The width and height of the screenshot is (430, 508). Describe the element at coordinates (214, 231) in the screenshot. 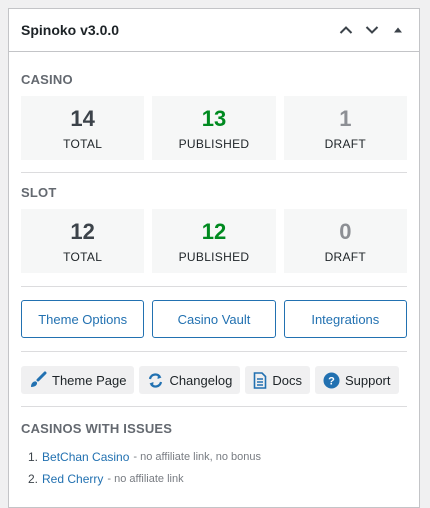

I see `slot-published-value: 12` at that location.